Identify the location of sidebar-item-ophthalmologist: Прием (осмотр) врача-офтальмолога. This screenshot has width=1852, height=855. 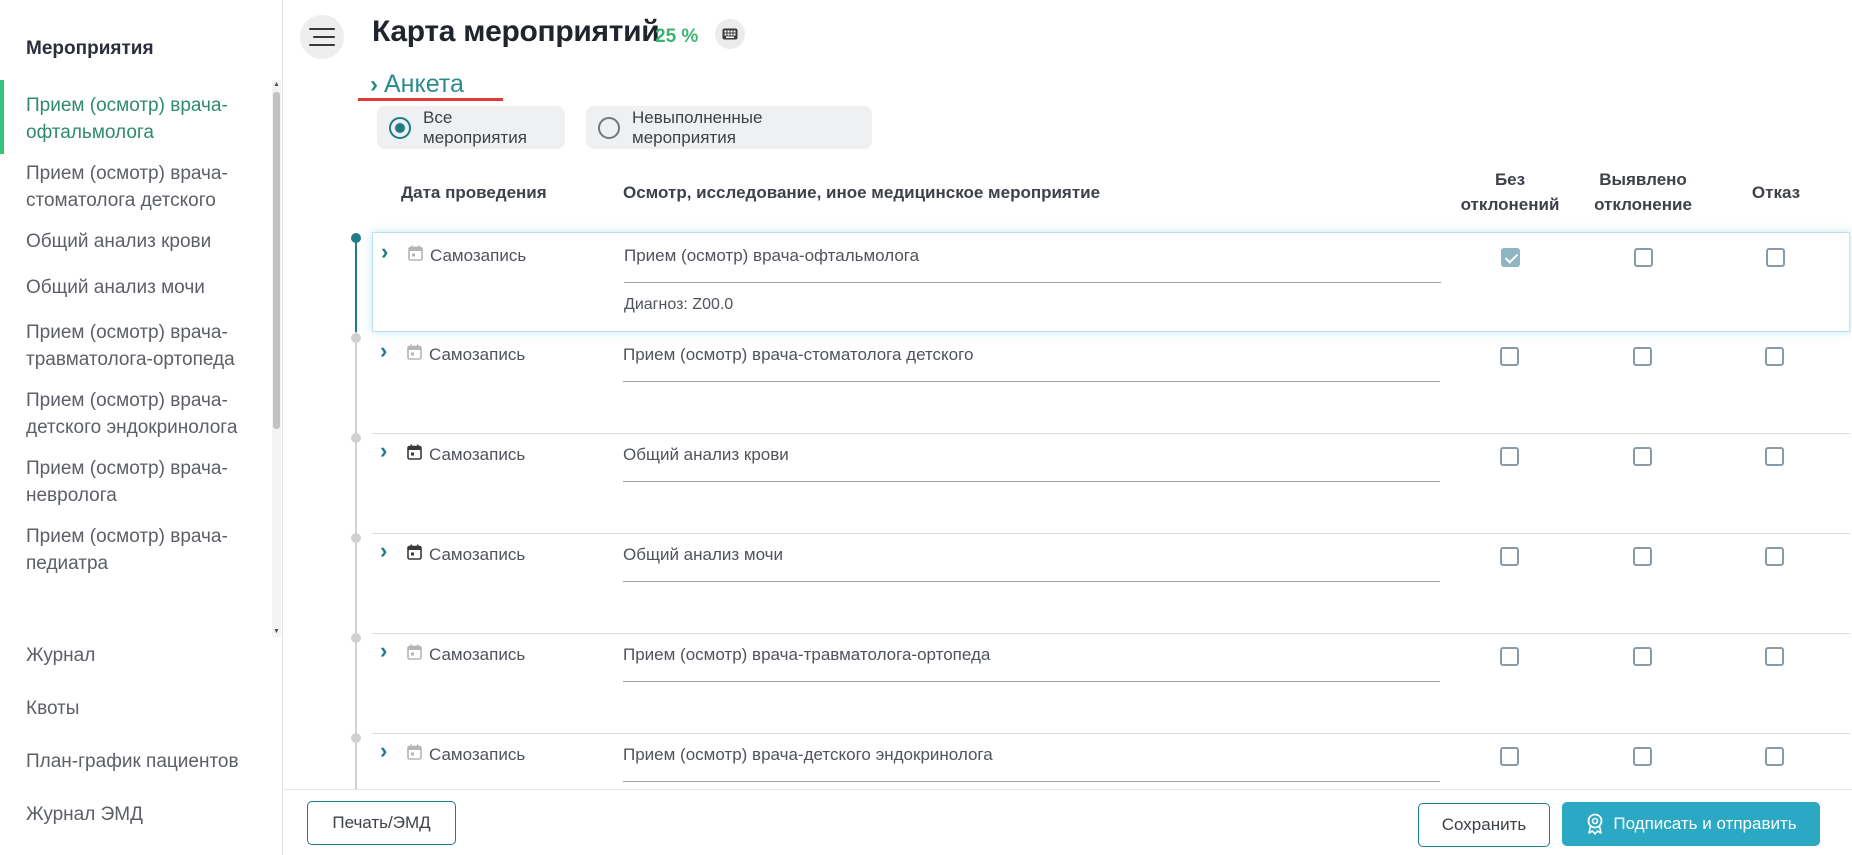
(138, 119).